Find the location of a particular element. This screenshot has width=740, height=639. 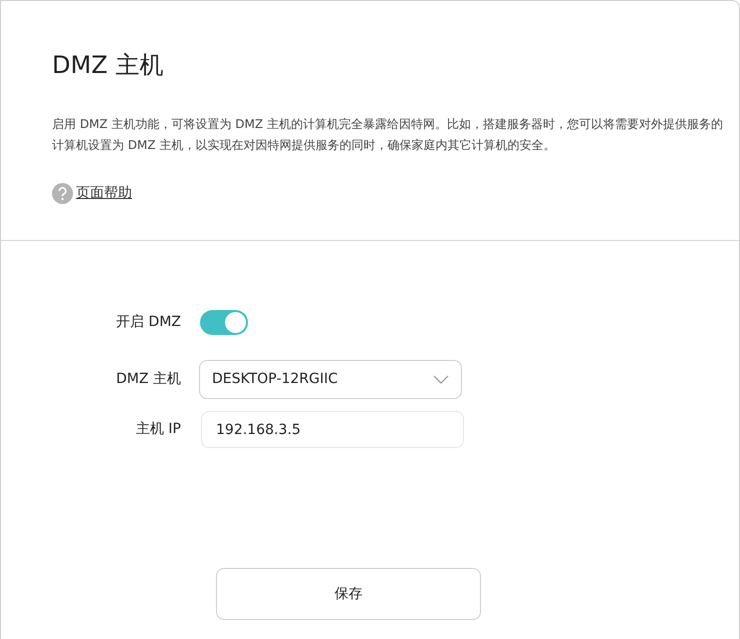

field-label: 开启 DMZ is located at coordinates (148, 322).